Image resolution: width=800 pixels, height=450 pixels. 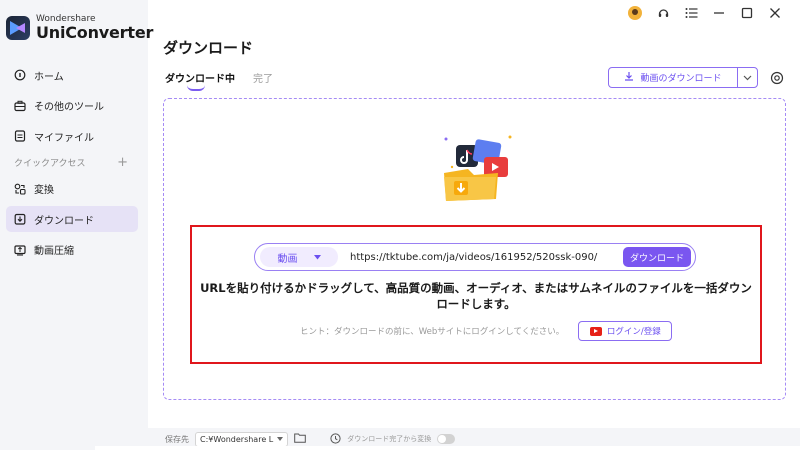 I want to click on media-type-select: 動画, so click(x=299, y=257).